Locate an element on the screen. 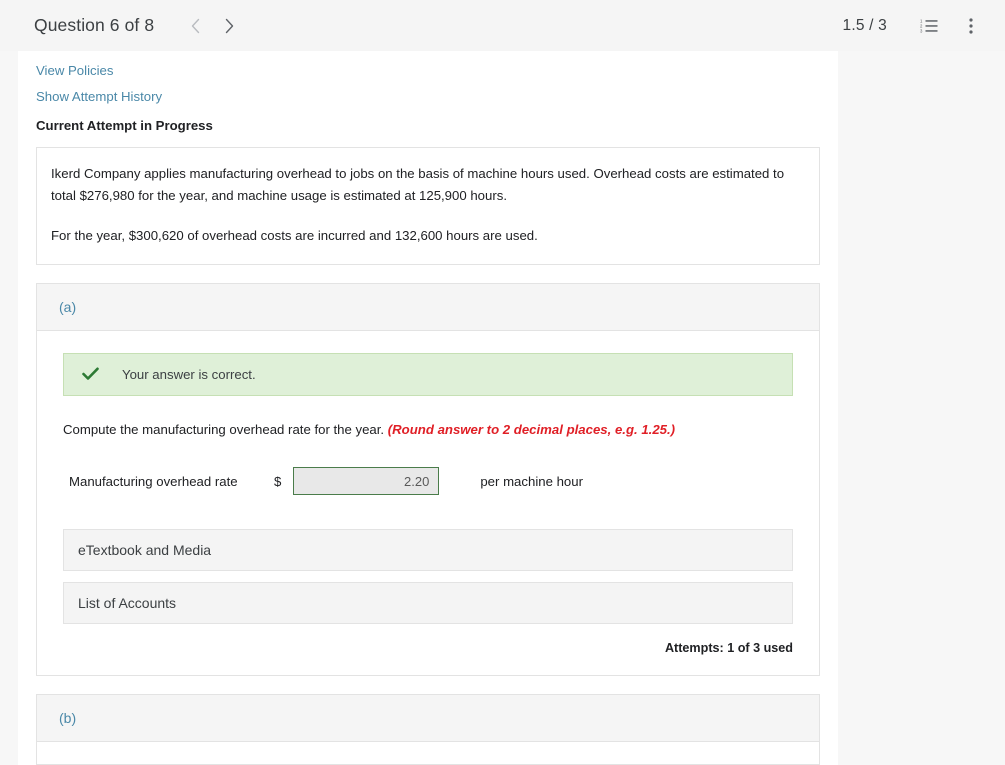 This screenshot has height=765, width=1005. header-left-group: Question 6 of 8 is located at coordinates (140, 26).